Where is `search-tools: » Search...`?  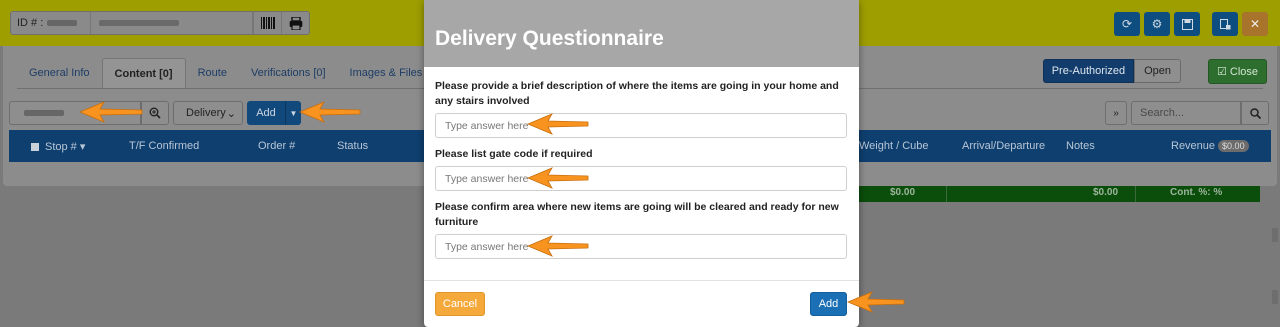
search-tools: » Search... is located at coordinates (1187, 113).